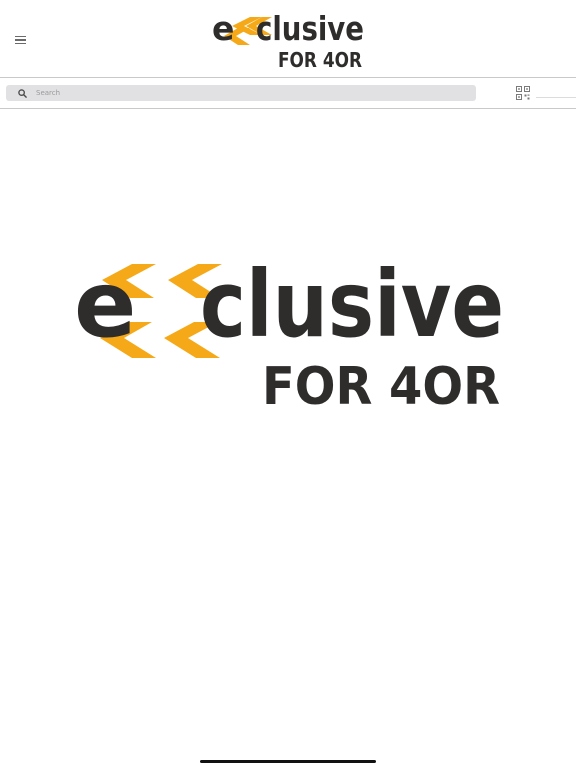  Describe the element at coordinates (556, 97) in the screenshot. I see `toolbar-divider` at that location.